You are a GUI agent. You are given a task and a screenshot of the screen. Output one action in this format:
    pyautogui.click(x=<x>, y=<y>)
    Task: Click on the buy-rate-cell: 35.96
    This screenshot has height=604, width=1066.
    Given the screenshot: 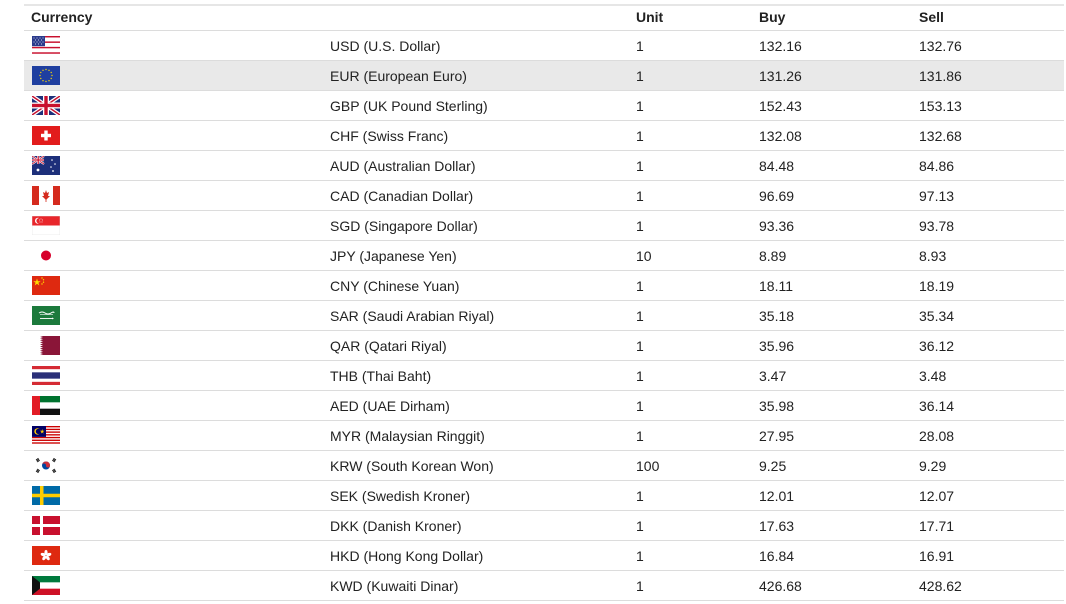 What is the action you would take?
    pyautogui.click(x=839, y=345)
    